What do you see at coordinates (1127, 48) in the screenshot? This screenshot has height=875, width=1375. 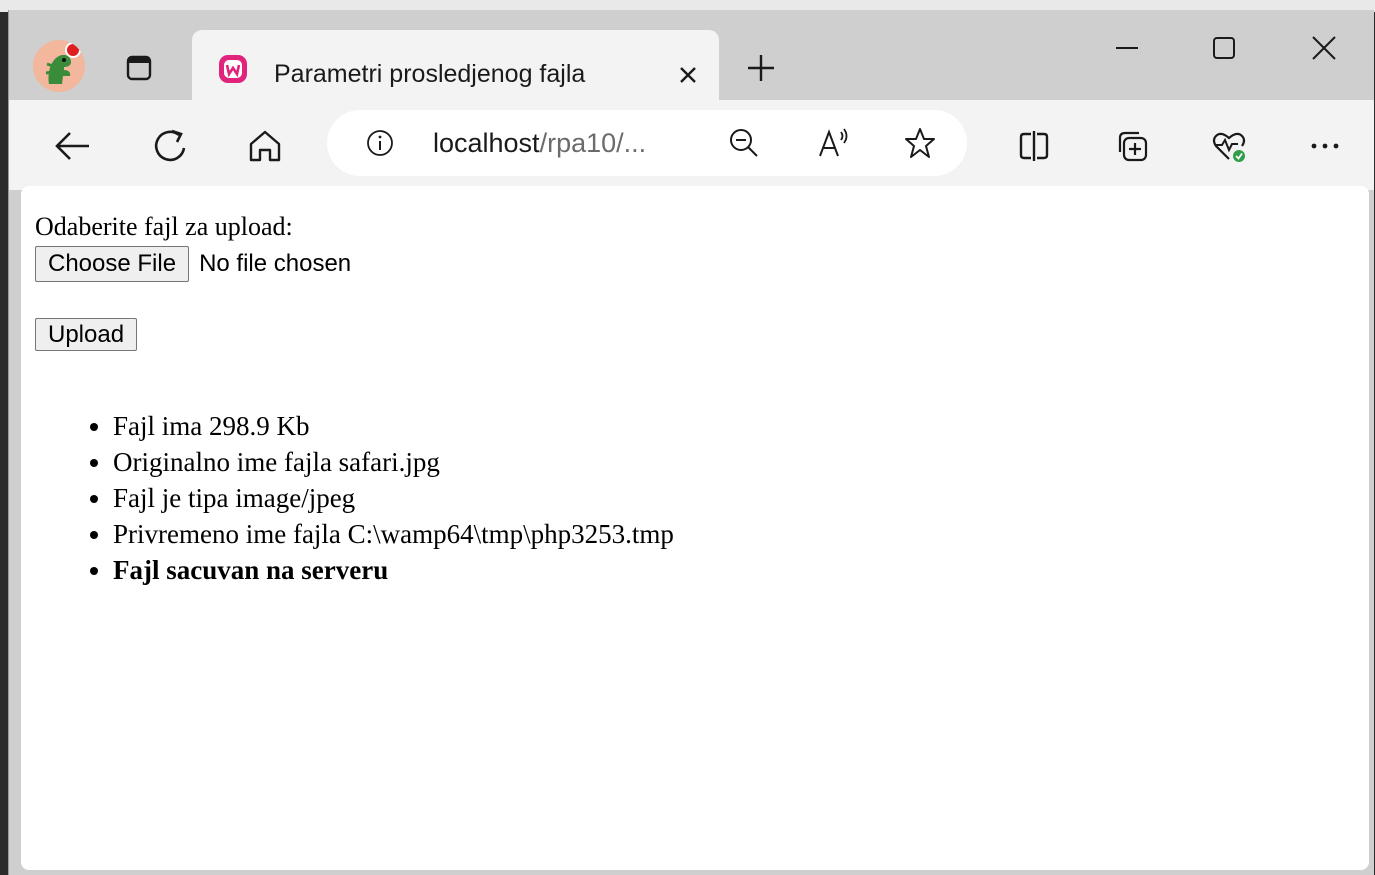 I see `minimize-icon` at bounding box center [1127, 48].